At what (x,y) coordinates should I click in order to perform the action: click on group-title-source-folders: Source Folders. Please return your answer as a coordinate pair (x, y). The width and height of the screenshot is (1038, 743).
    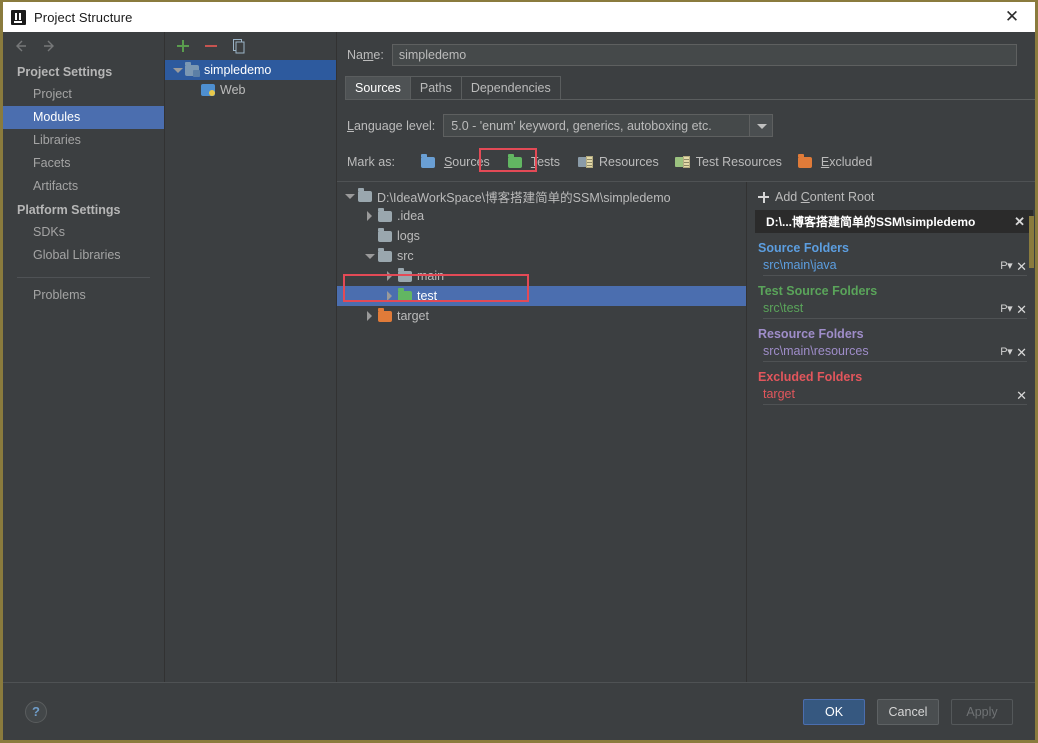
    Looking at the image, I should click on (803, 248).